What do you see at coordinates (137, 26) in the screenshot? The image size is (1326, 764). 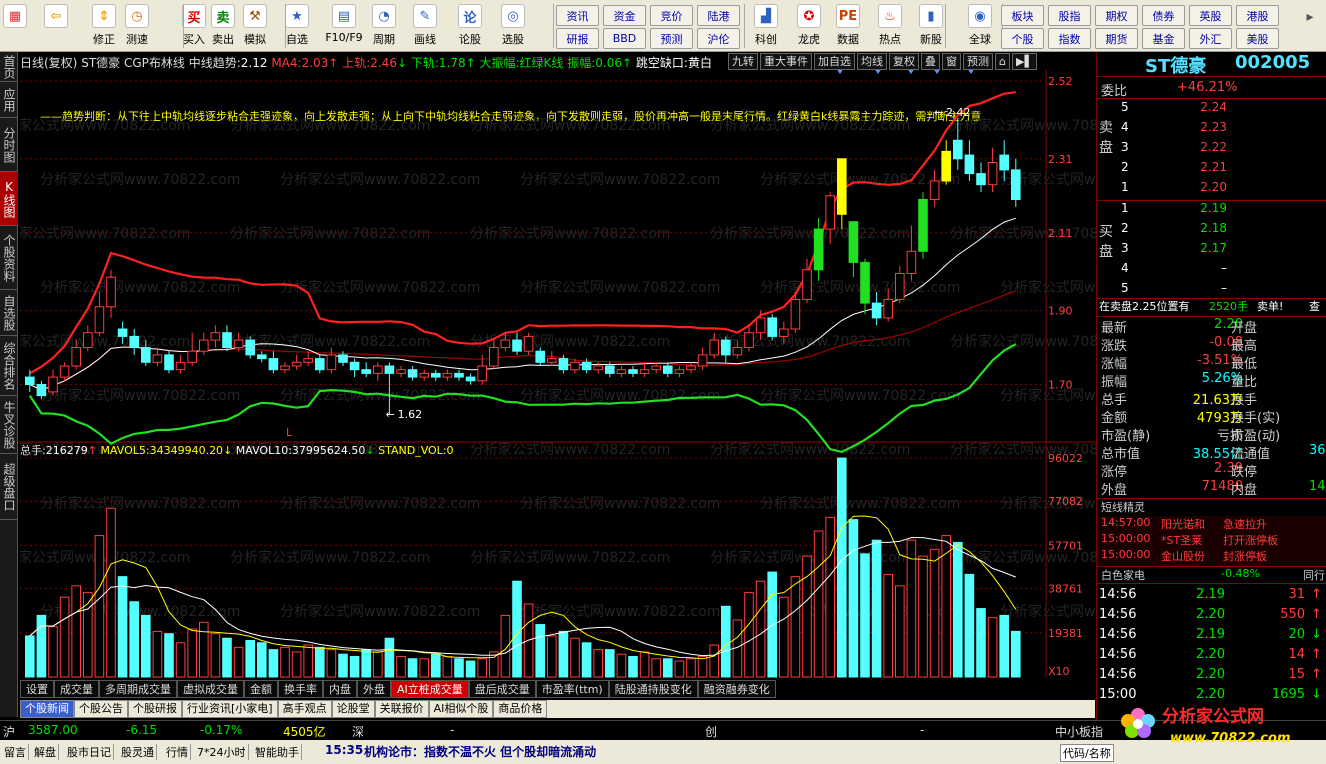 I see `toolbar-clock-button: ◷ 测速` at bounding box center [137, 26].